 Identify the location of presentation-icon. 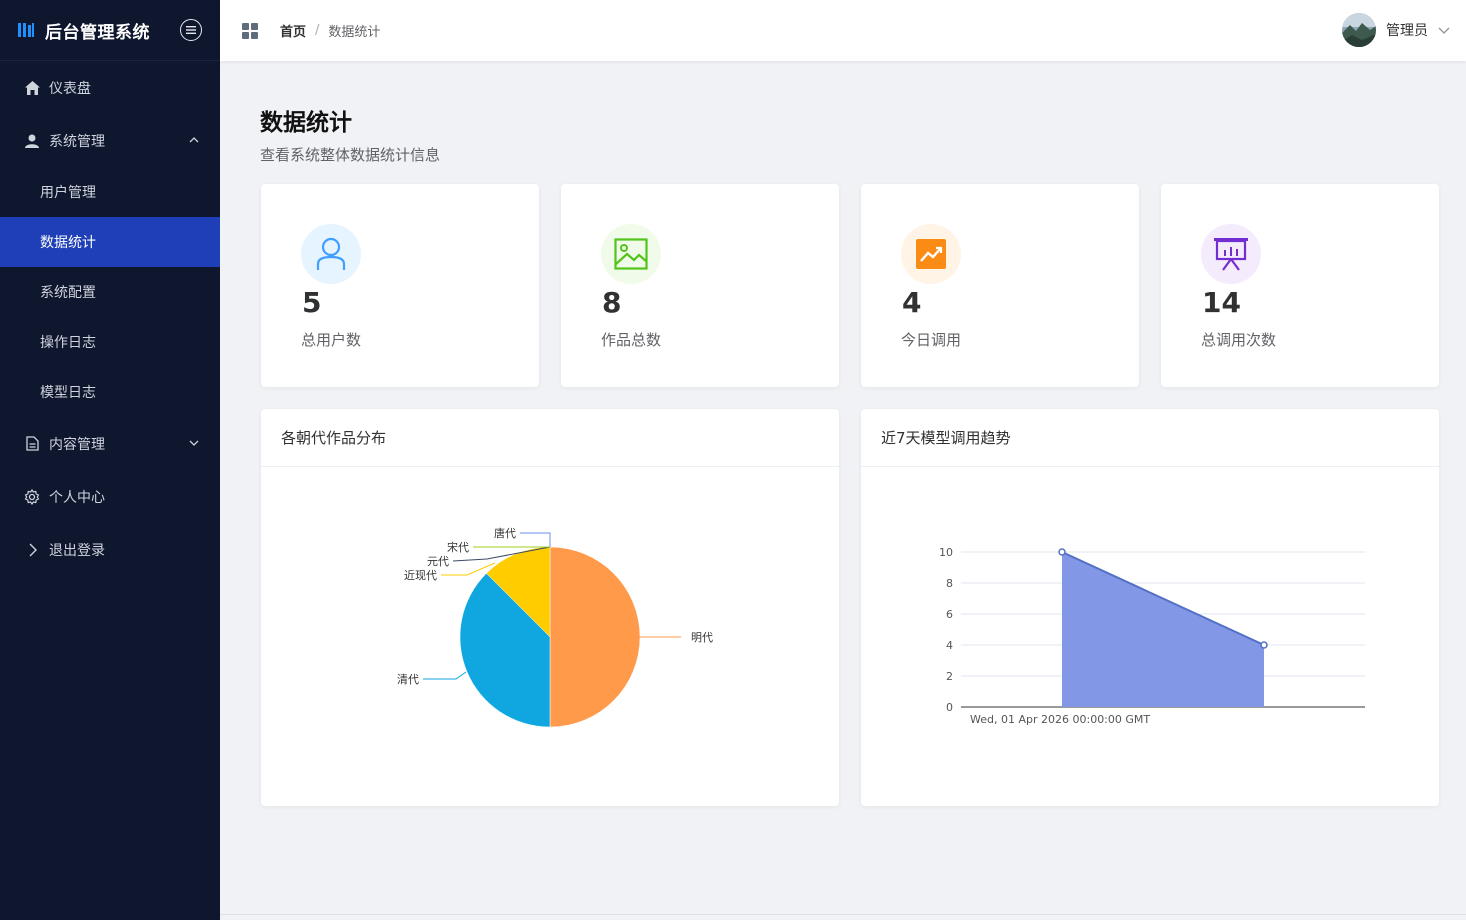
(1231, 254).